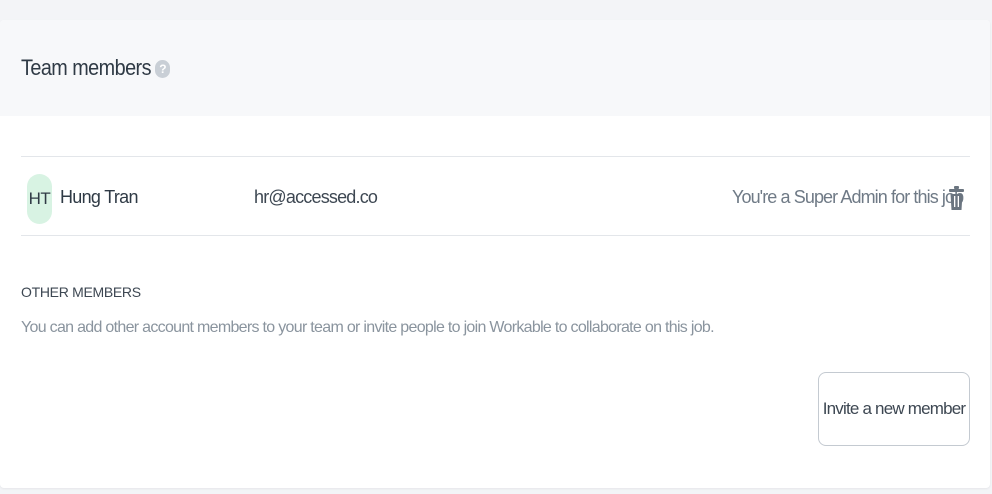 Image resolution: width=992 pixels, height=494 pixels. I want to click on member-email: hr@accessed.co, so click(316, 197).